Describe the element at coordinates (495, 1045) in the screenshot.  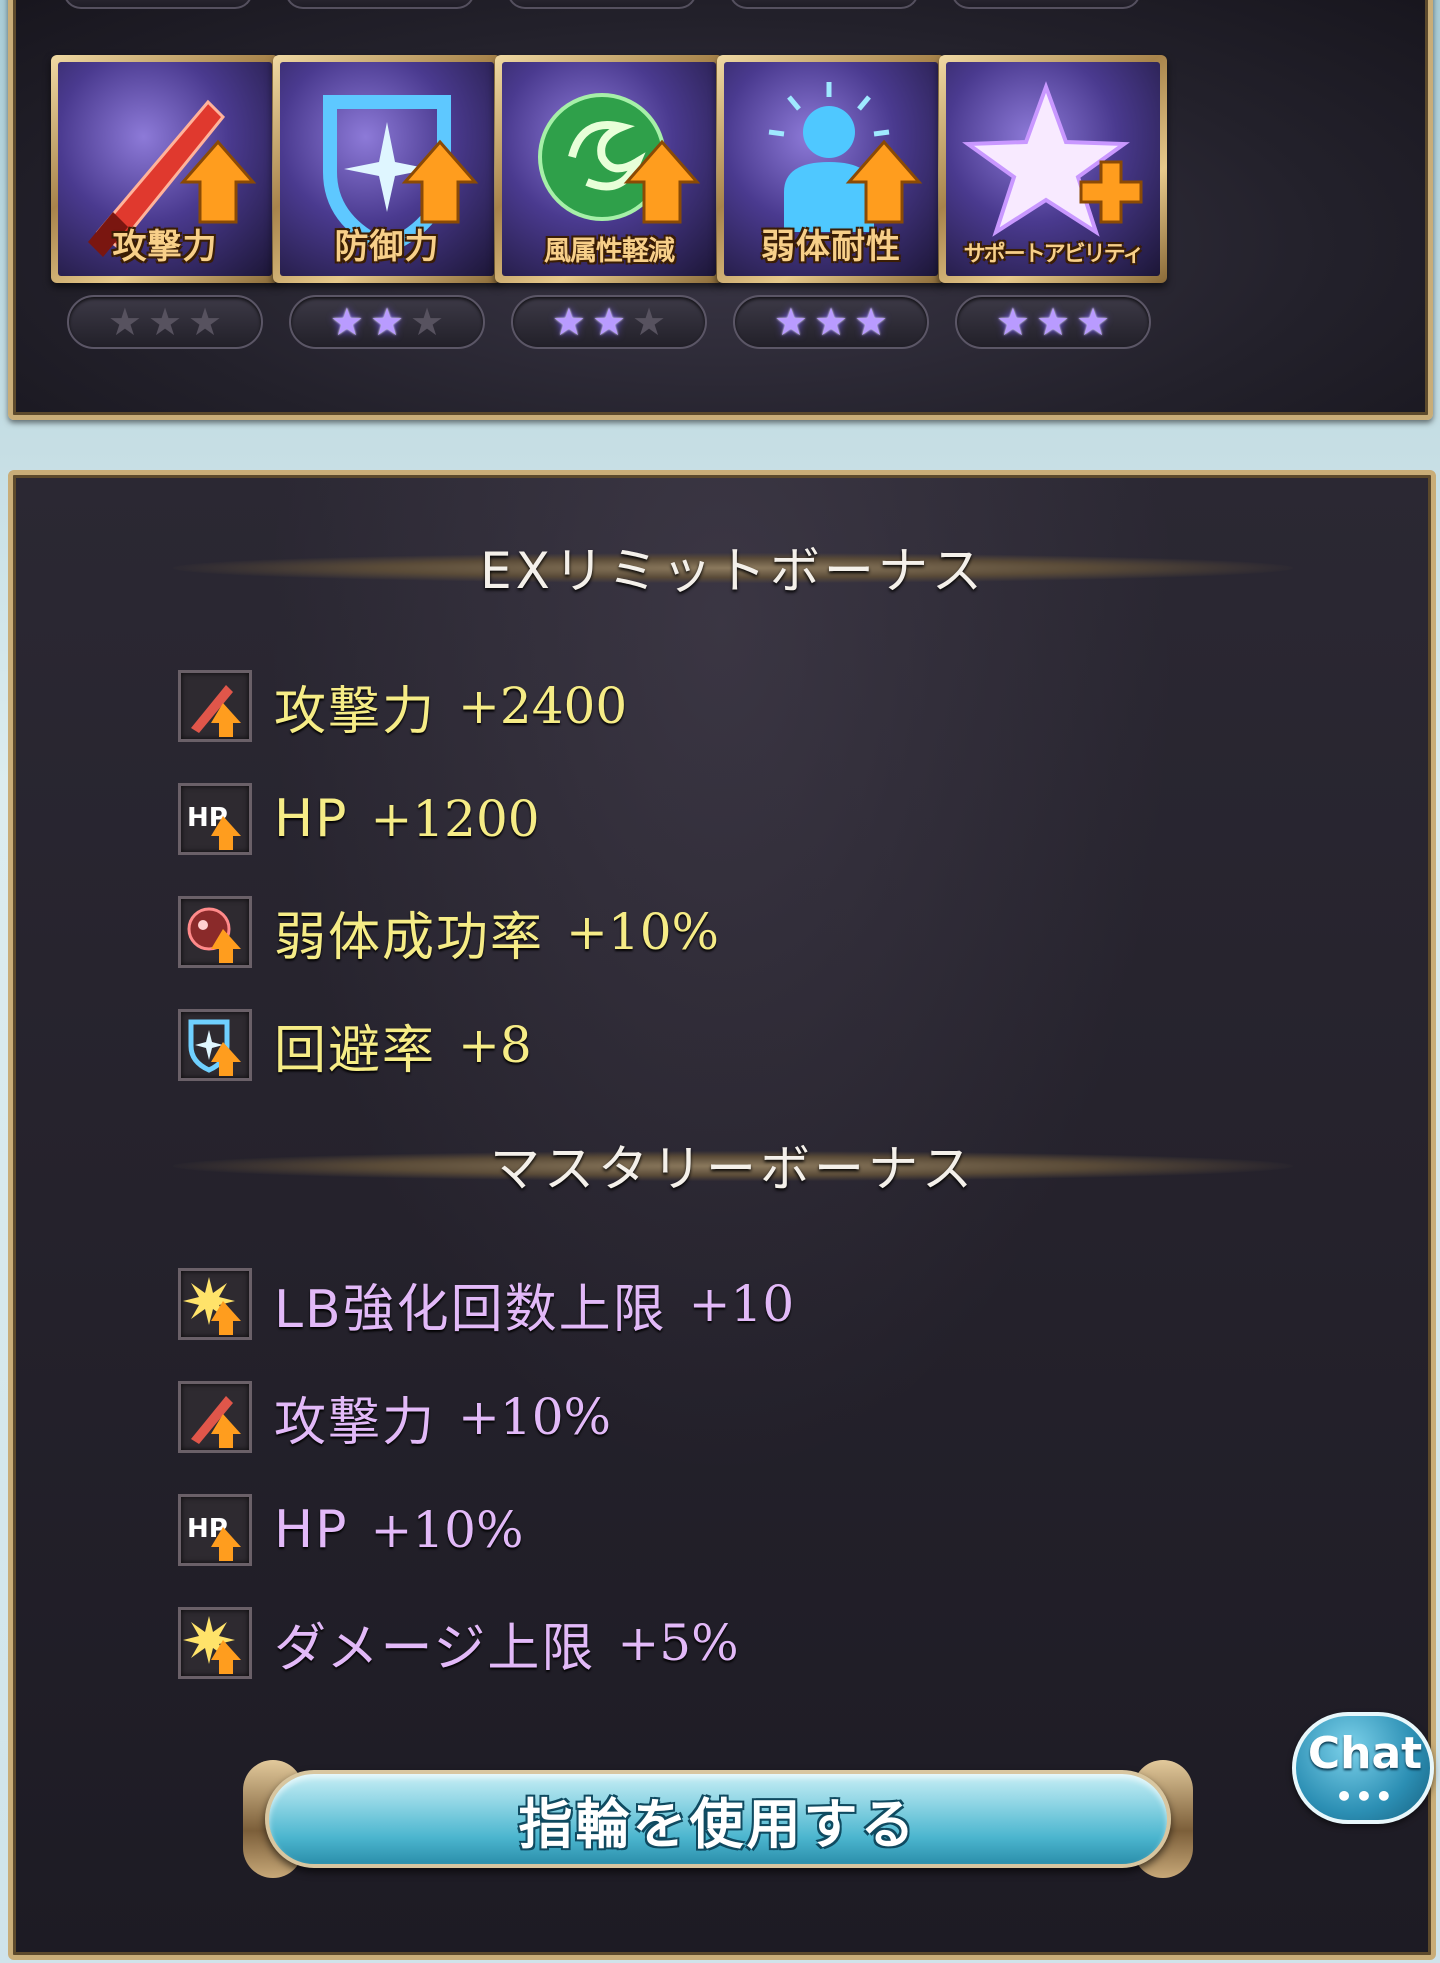
I see `bonus-value: +8` at that location.